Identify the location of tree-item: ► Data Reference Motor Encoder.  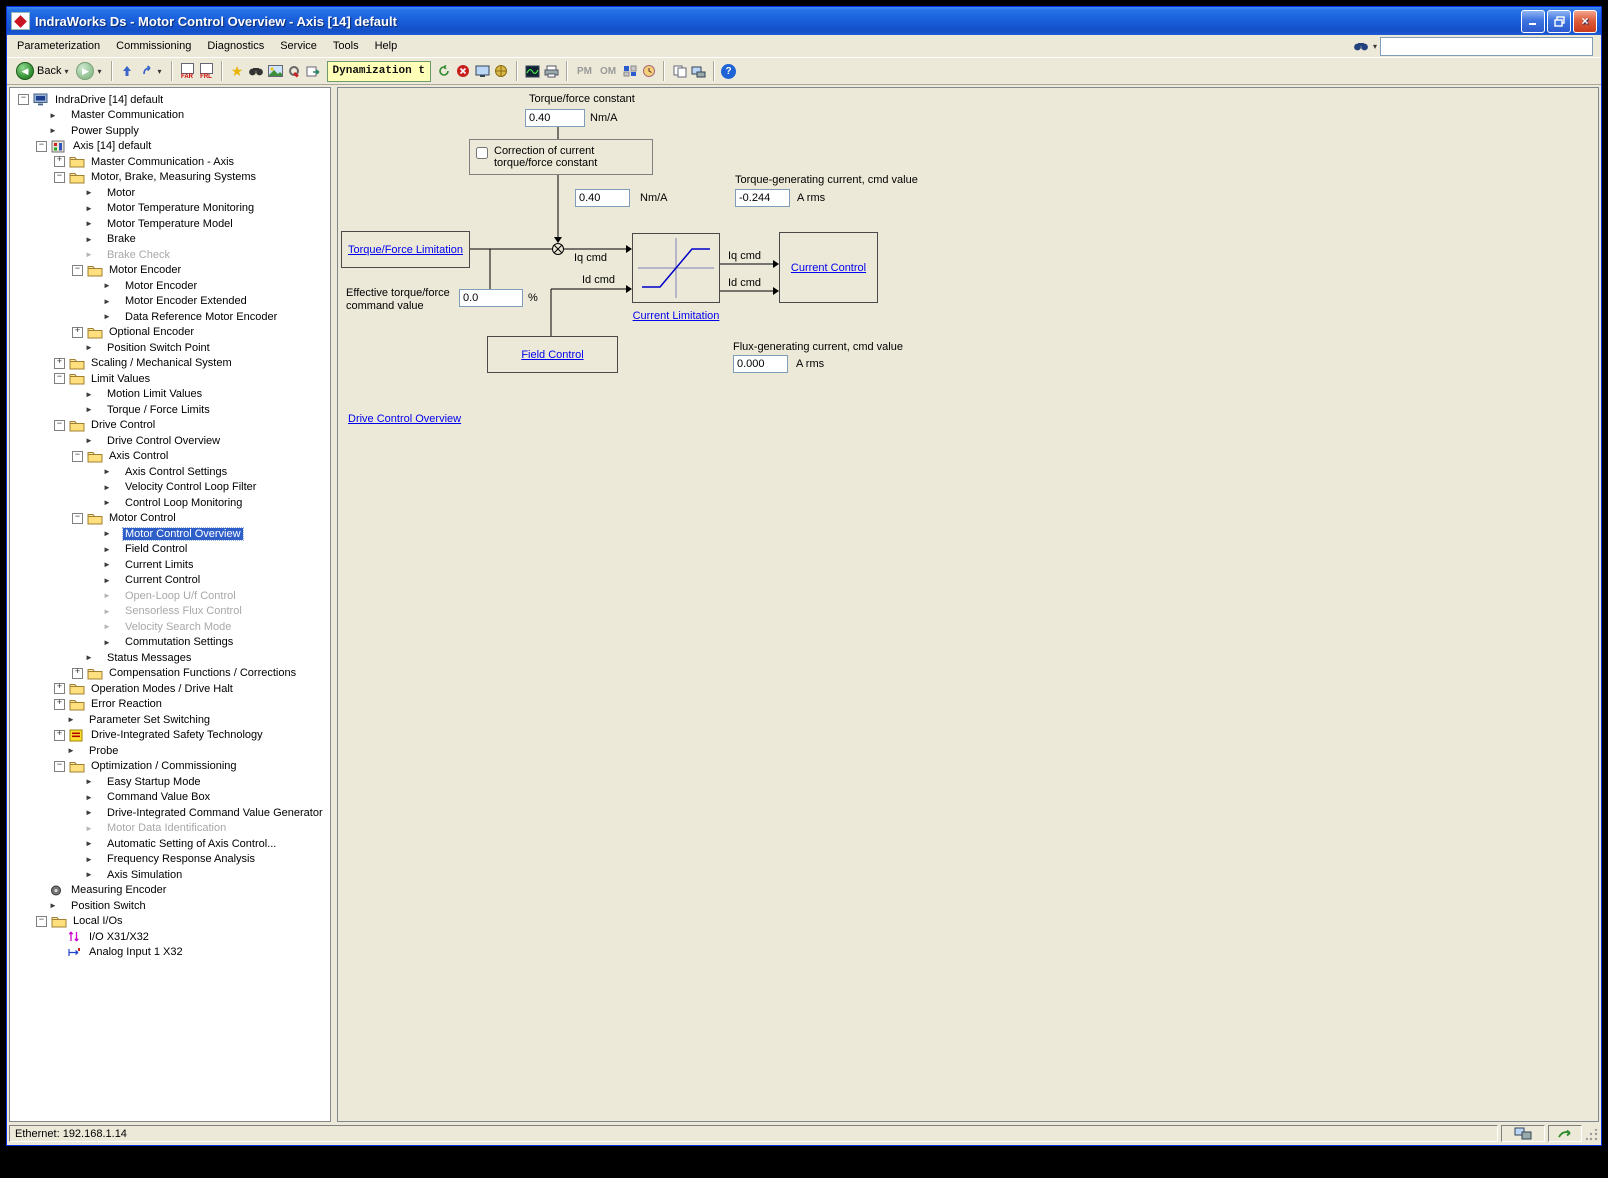
(170, 317).